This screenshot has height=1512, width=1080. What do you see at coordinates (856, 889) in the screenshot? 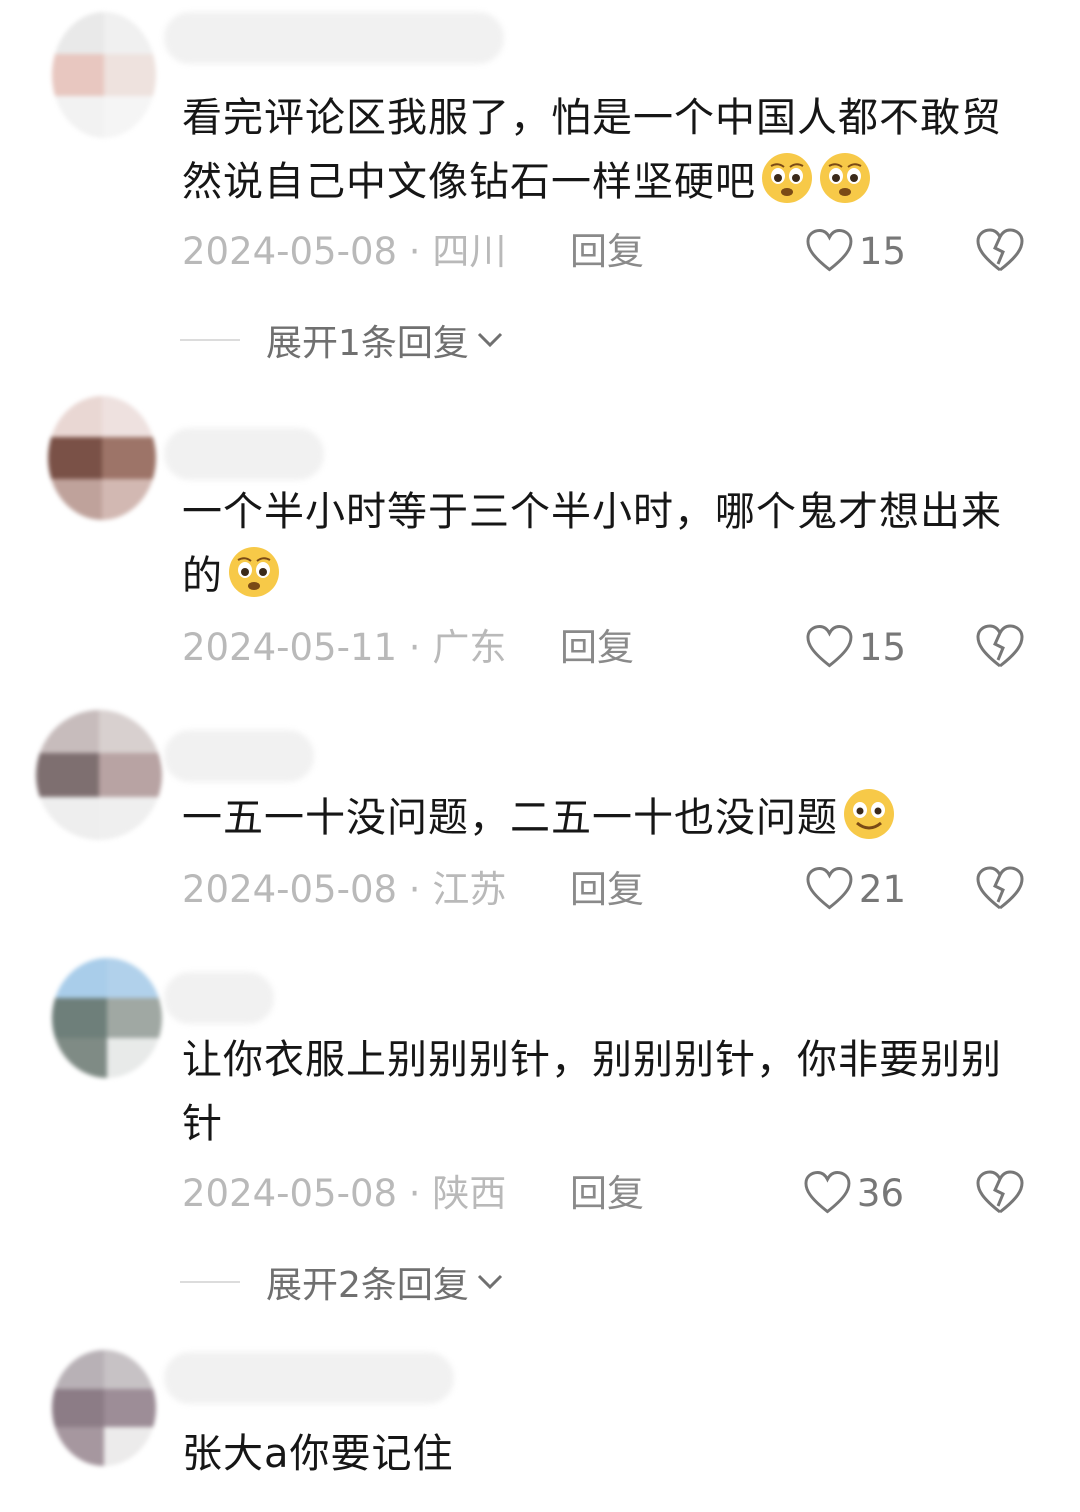
I see `like-button: 21` at bounding box center [856, 889].